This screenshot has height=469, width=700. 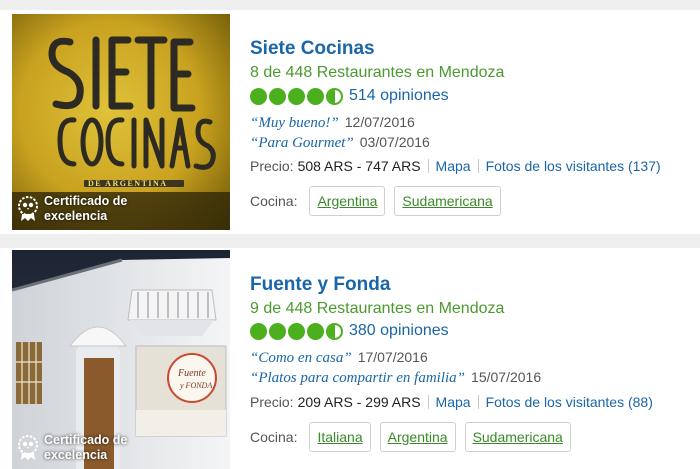 I want to click on review-quote: “Para Gourmet” 03/07/2016, so click(x=340, y=143).